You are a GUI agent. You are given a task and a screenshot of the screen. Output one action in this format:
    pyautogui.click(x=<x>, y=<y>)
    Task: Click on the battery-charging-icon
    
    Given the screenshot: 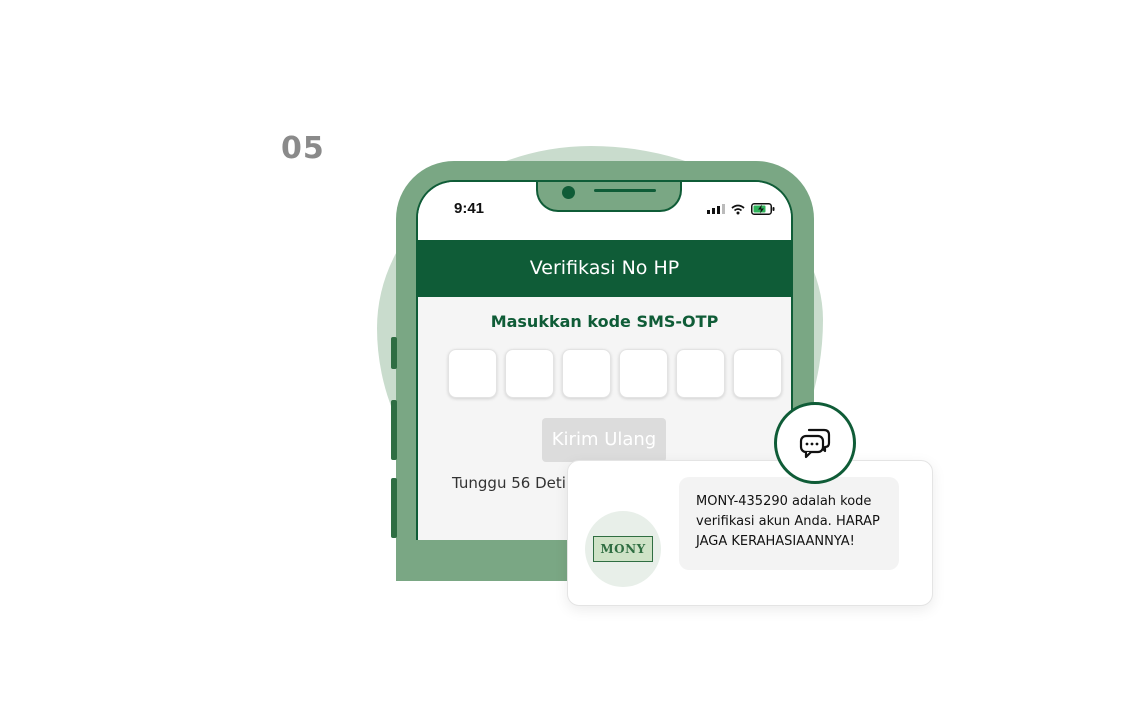 What is the action you would take?
    pyautogui.click(x=763, y=209)
    